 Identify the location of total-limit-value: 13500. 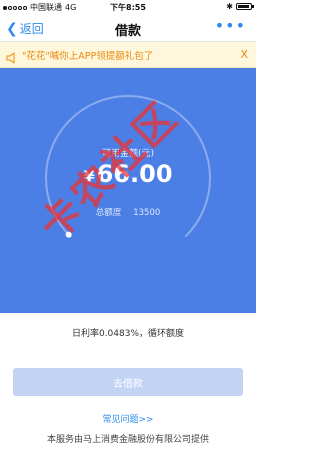
(147, 213).